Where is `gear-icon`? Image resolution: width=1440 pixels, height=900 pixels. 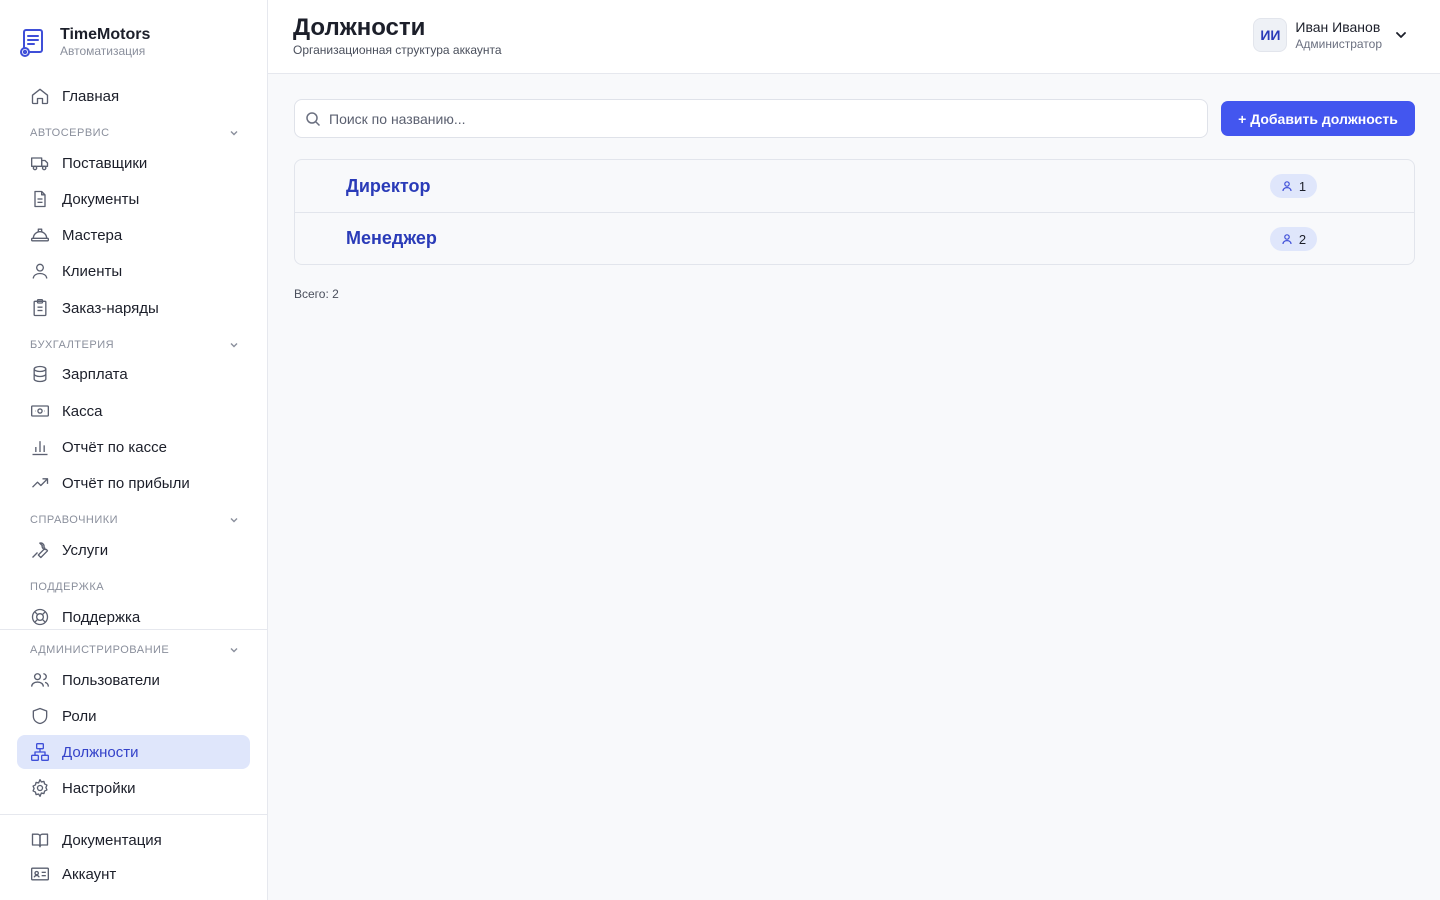 gear-icon is located at coordinates (40, 788).